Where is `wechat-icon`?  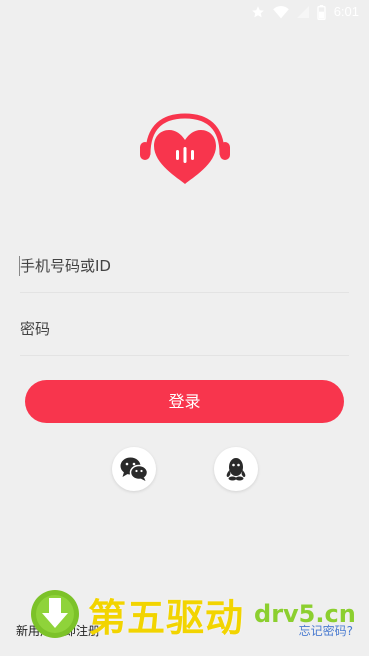 wechat-icon is located at coordinates (134, 469).